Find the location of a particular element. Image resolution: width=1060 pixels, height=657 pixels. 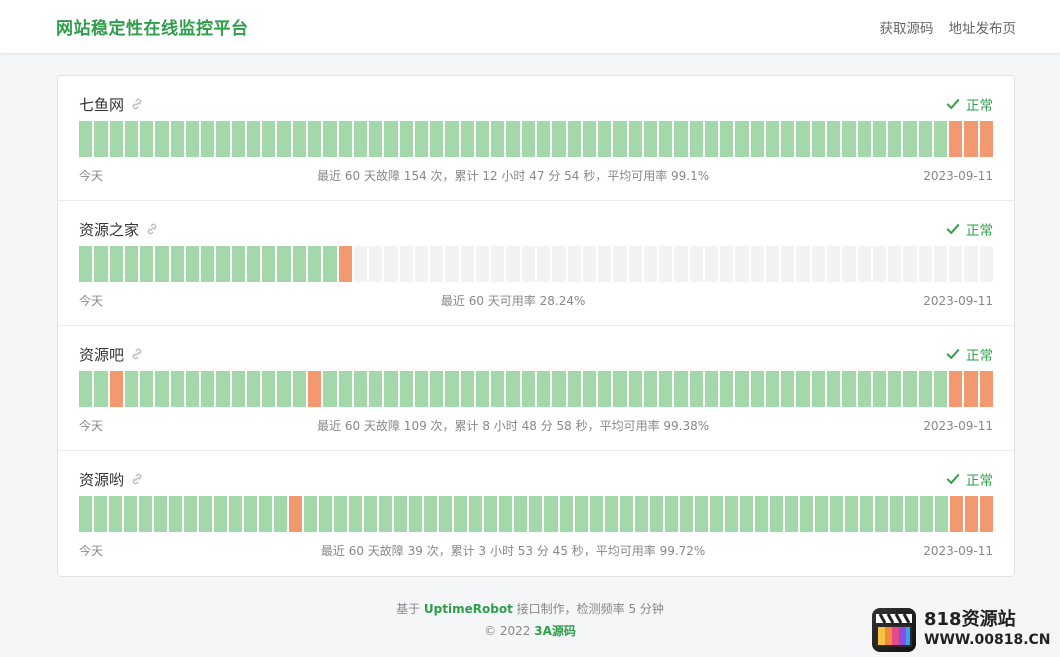

uptimerobot-link: UptimeRobot is located at coordinates (468, 609).